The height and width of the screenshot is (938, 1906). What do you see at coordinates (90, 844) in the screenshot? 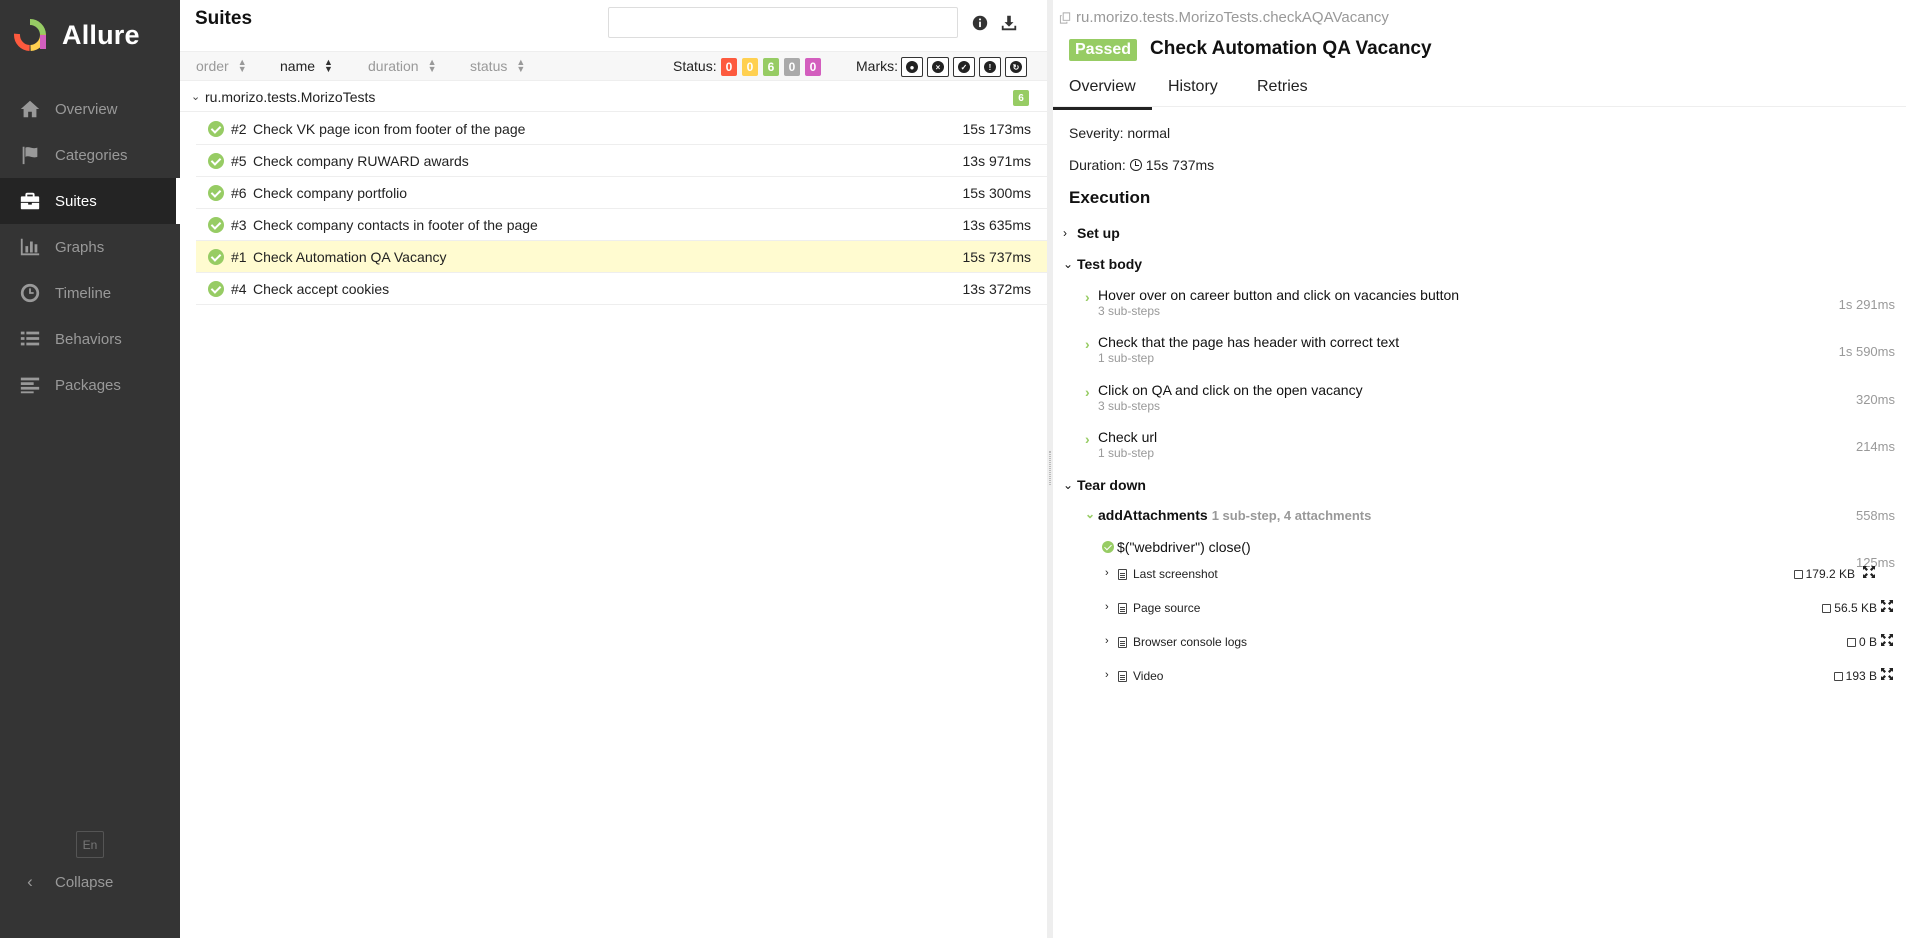
I see `language-button: En` at bounding box center [90, 844].